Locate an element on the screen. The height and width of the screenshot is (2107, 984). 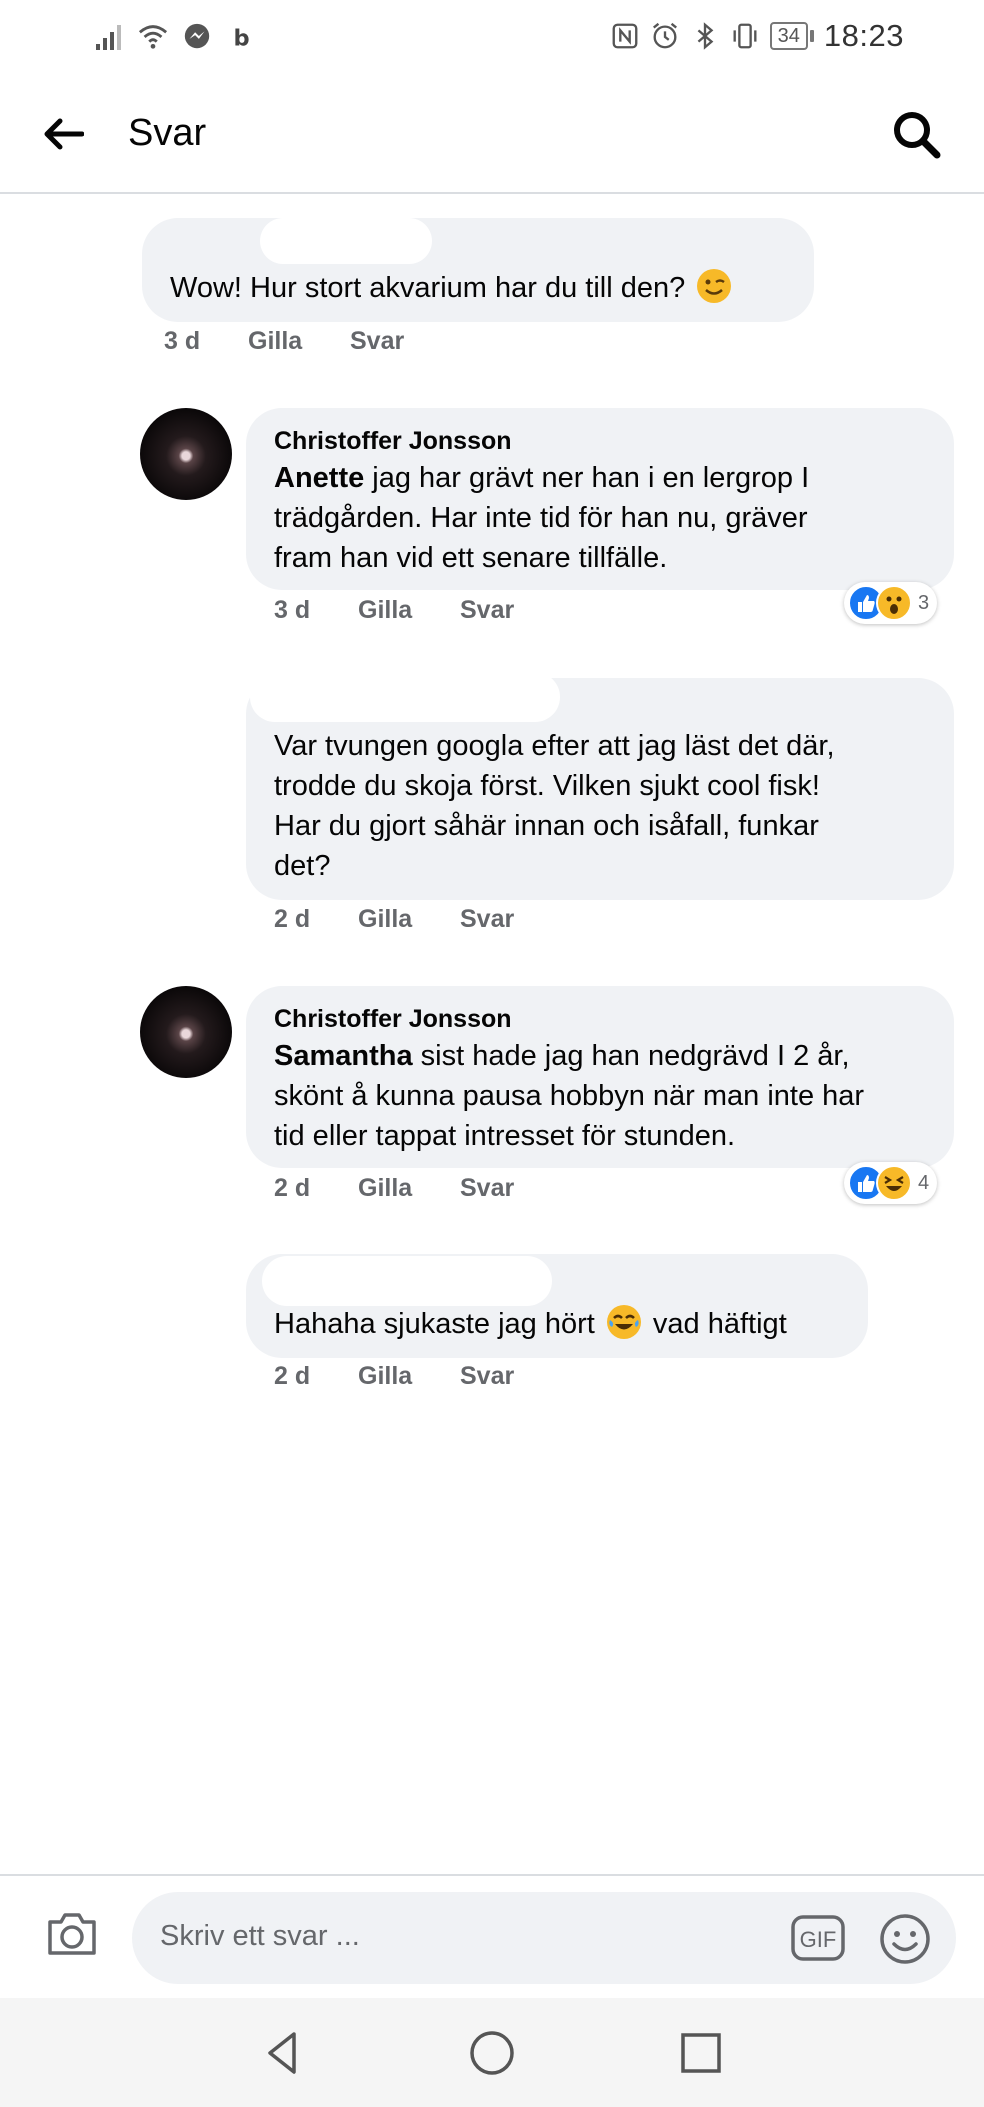
app-header: Svar is located at coordinates (492, 134).